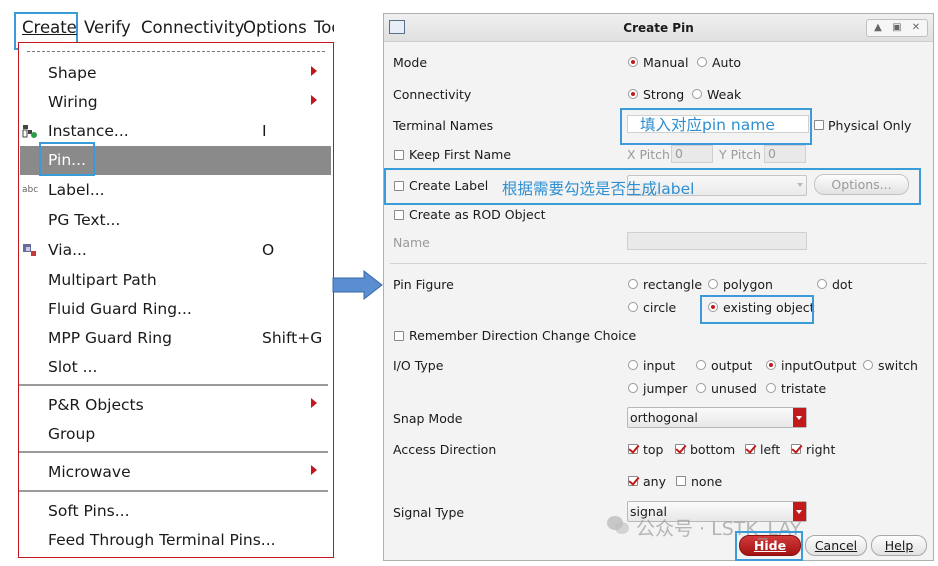 This screenshot has width=938, height=566. I want to click on close-button: ✕, so click(916, 27).